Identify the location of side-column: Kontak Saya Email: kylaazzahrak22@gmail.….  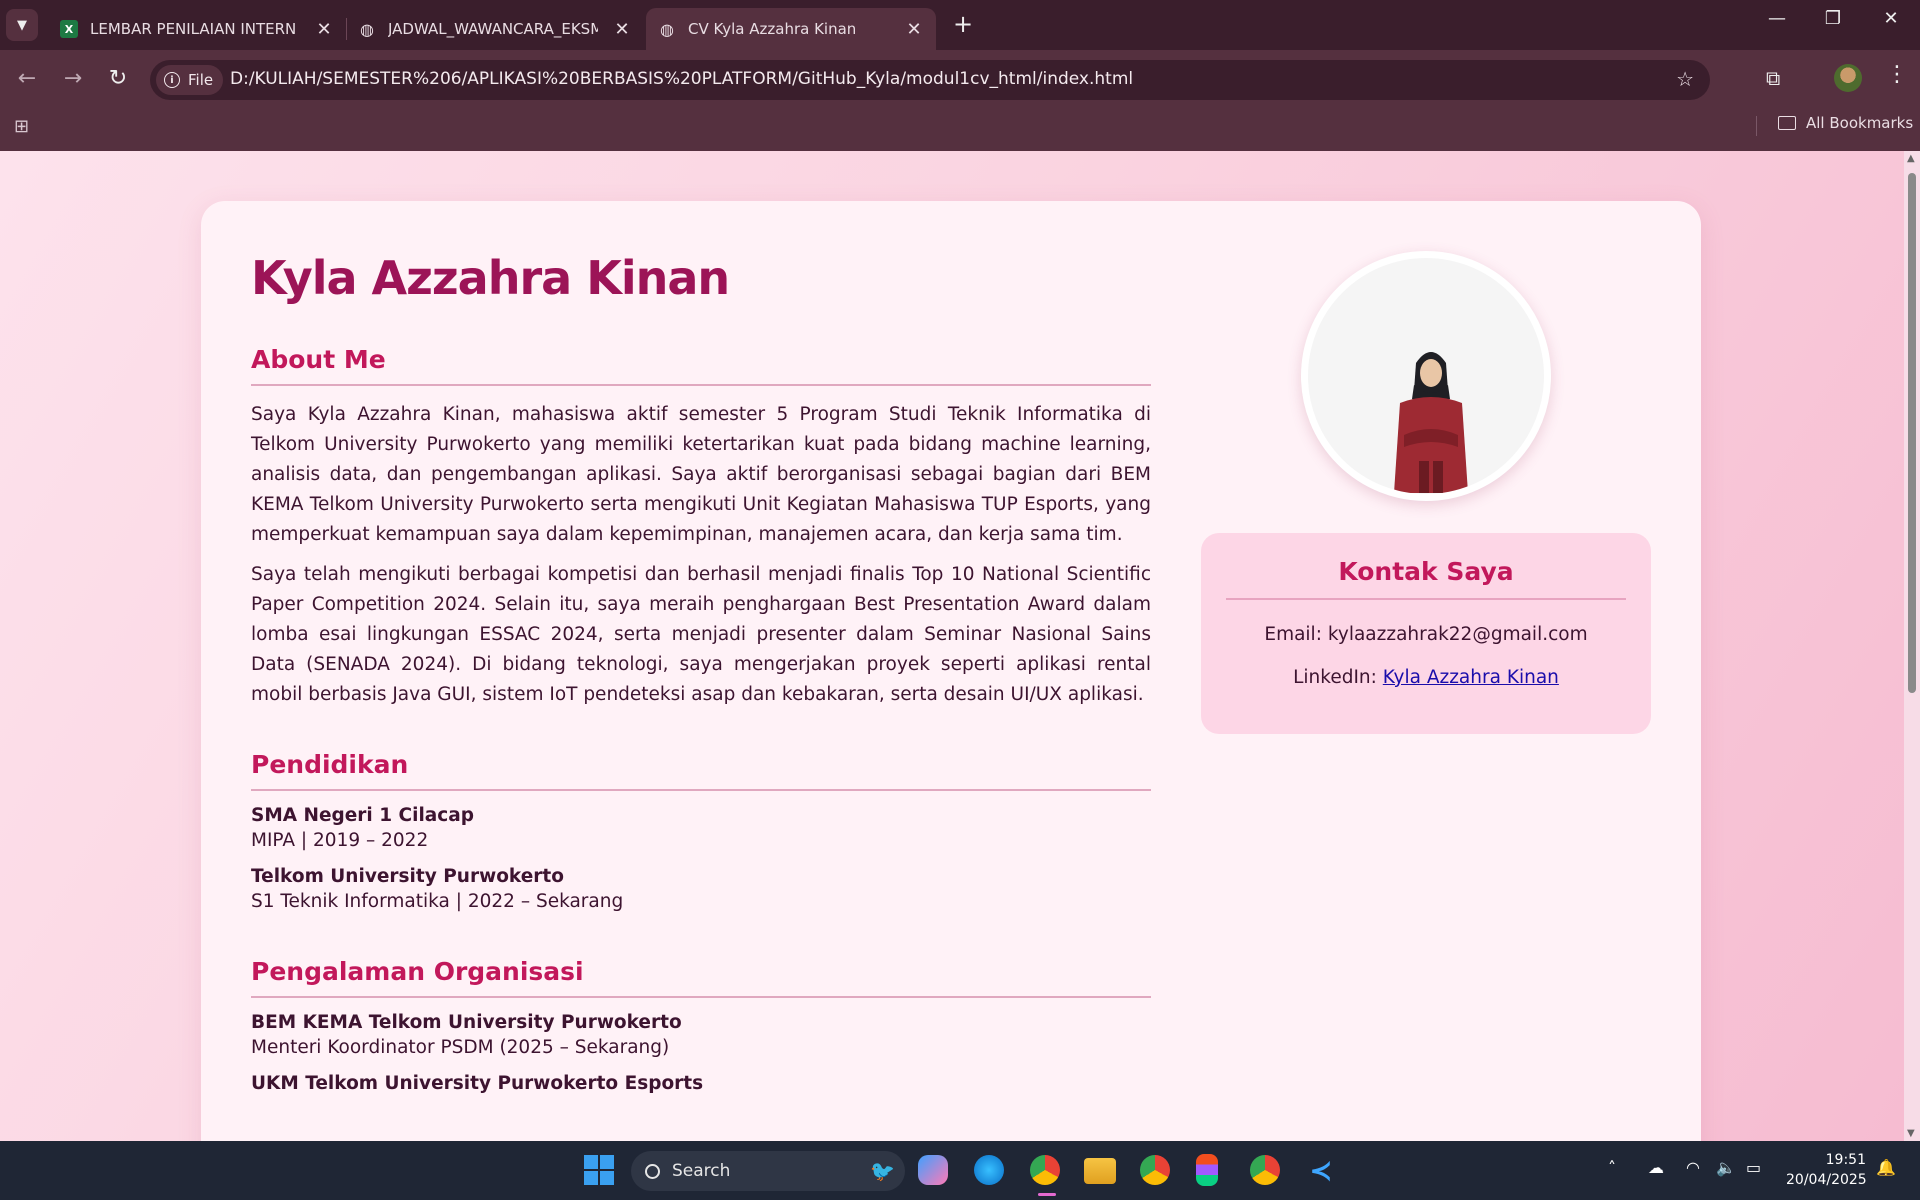
(1426, 492).